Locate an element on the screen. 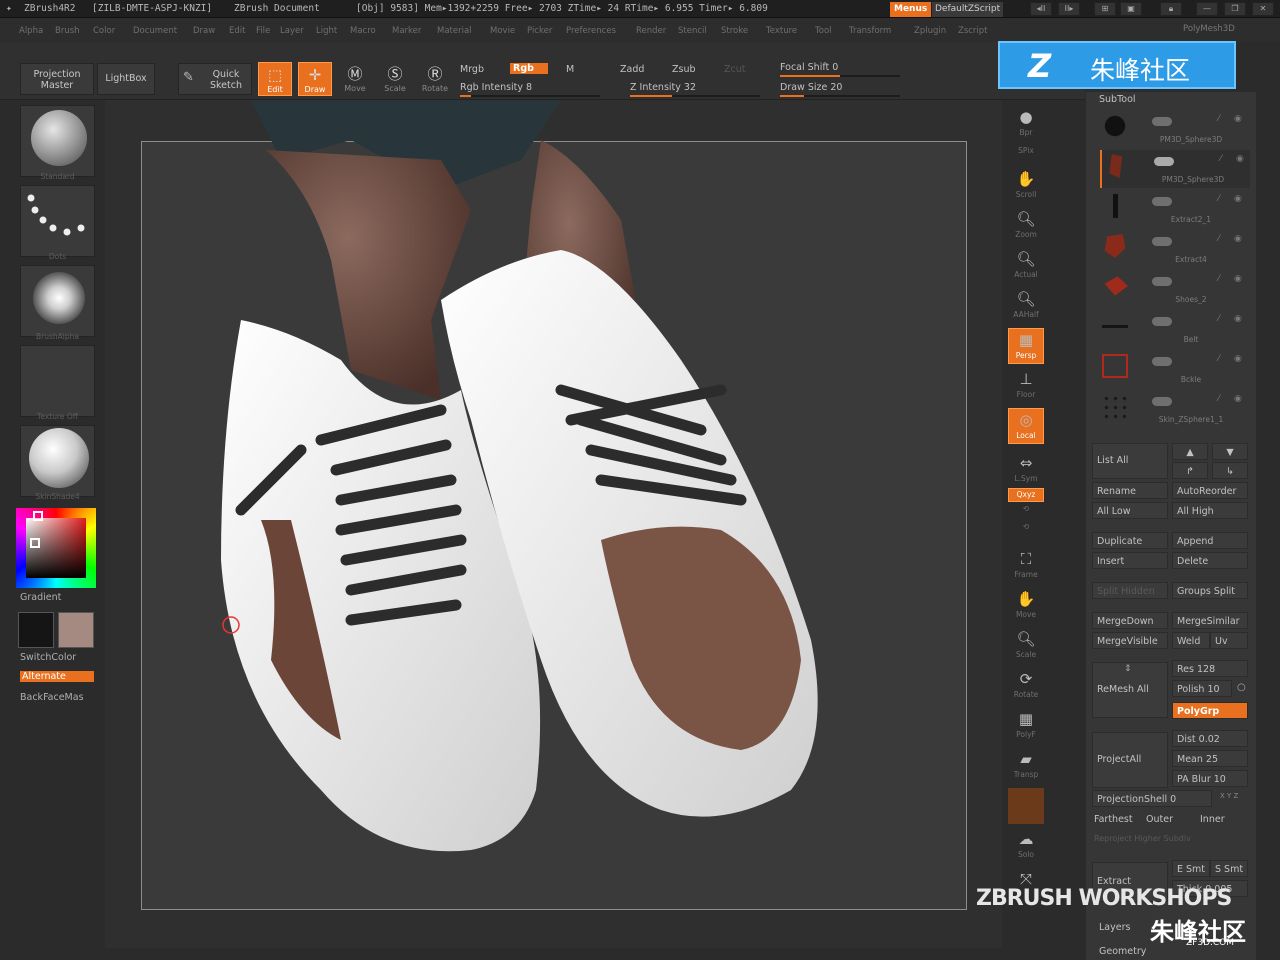 This screenshot has height=960, width=1280. alpha-selector is located at coordinates (57, 301).